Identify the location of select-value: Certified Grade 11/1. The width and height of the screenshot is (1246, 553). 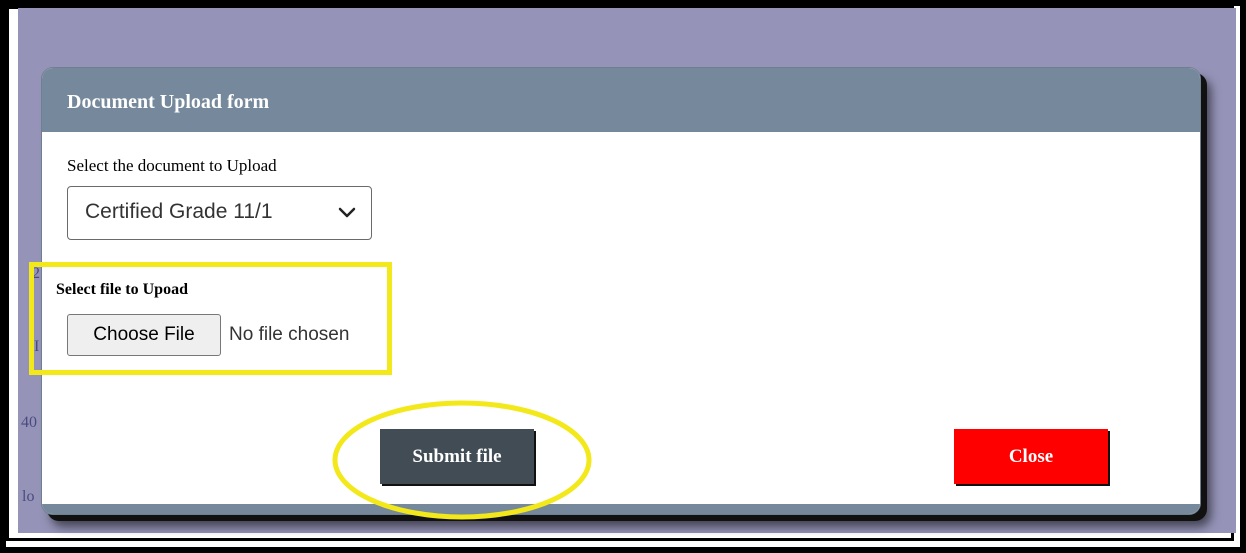
(179, 211).